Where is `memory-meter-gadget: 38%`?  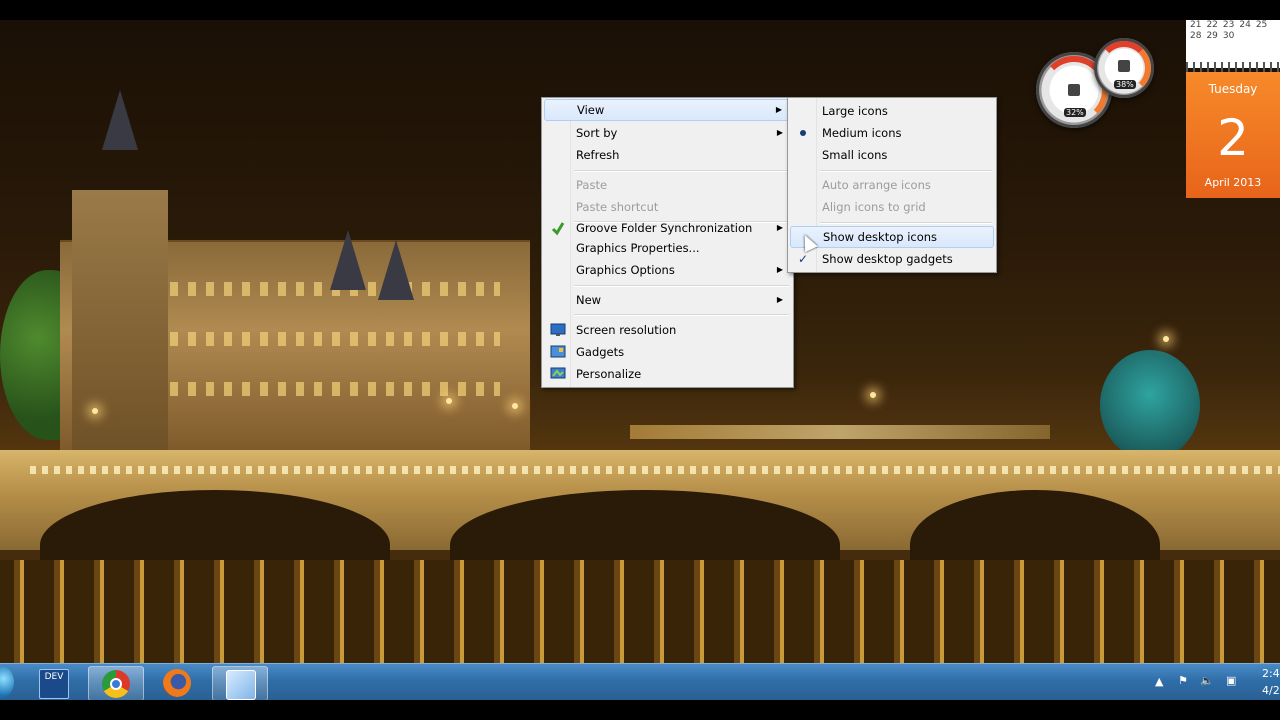
memory-meter-gadget: 38% is located at coordinates (1124, 68).